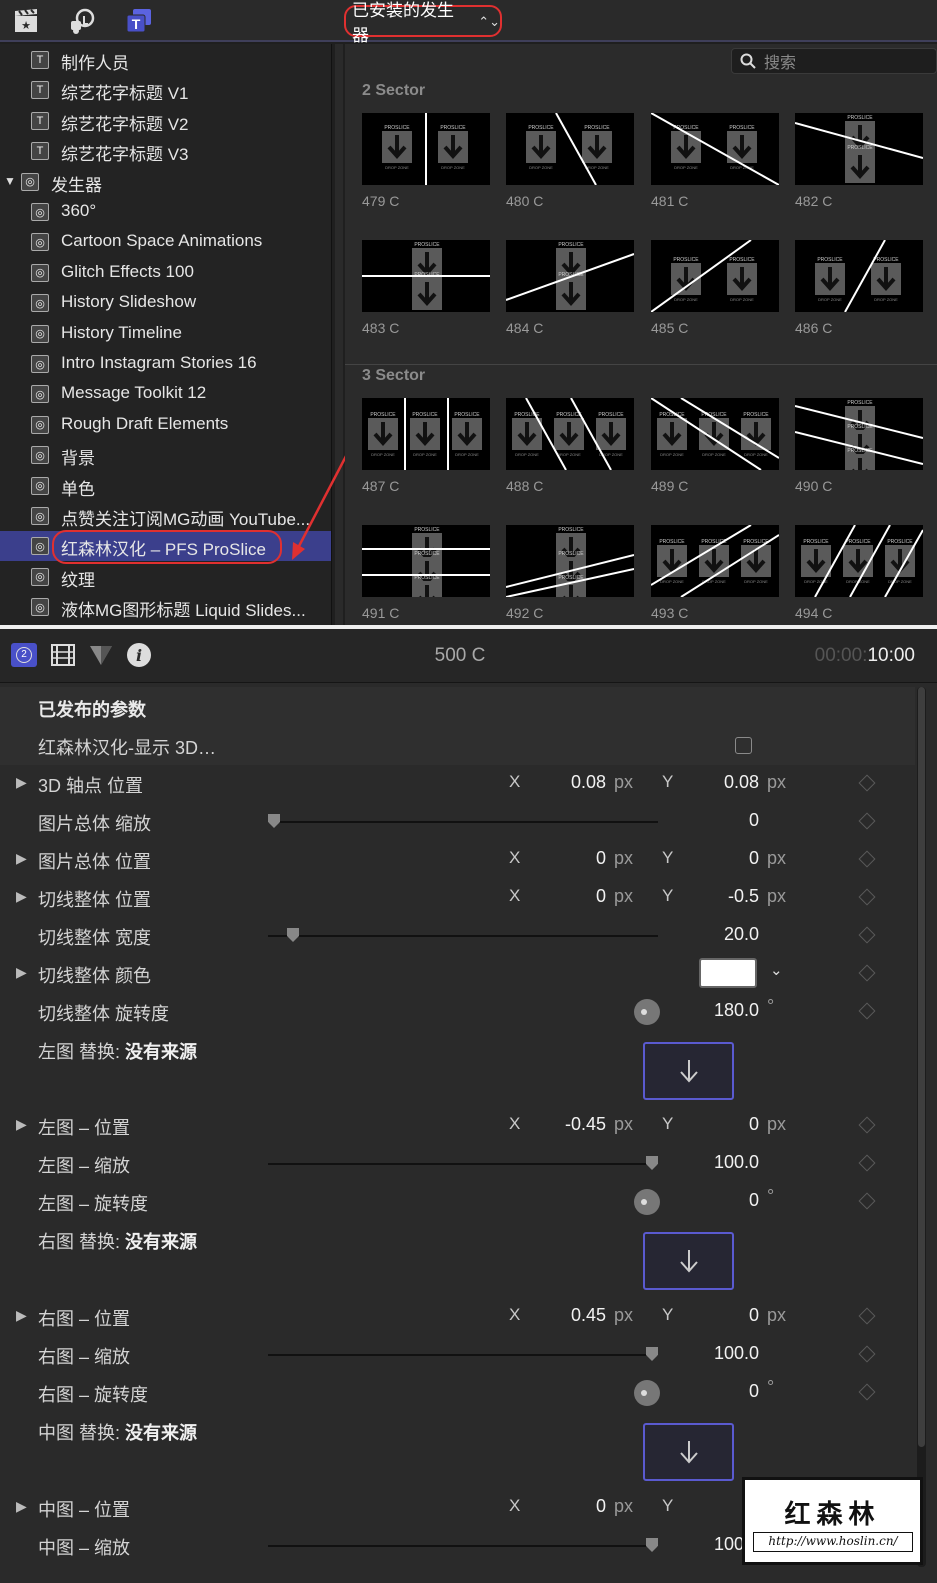 The image size is (937, 1583). What do you see at coordinates (90, 785) in the screenshot?
I see `param-name: 3D 轴点 位置` at bounding box center [90, 785].